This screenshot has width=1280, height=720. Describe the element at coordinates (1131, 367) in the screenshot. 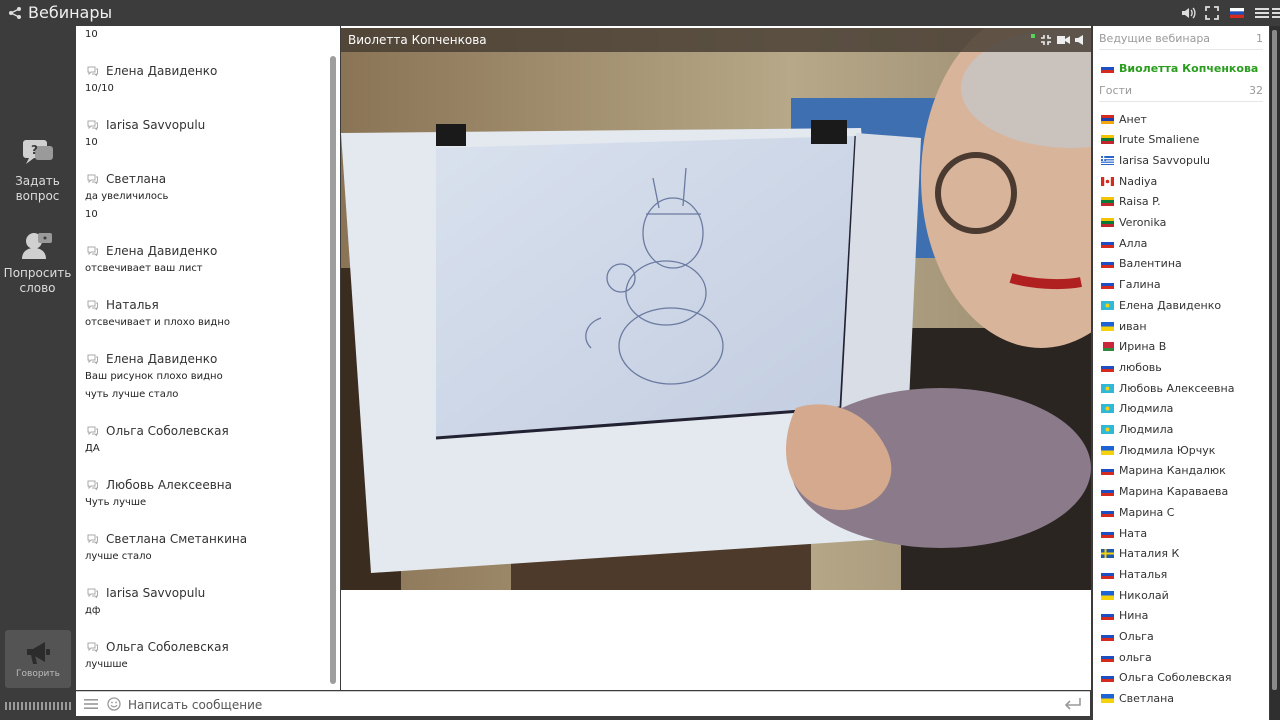

I see `guest-item: любовь` at that location.